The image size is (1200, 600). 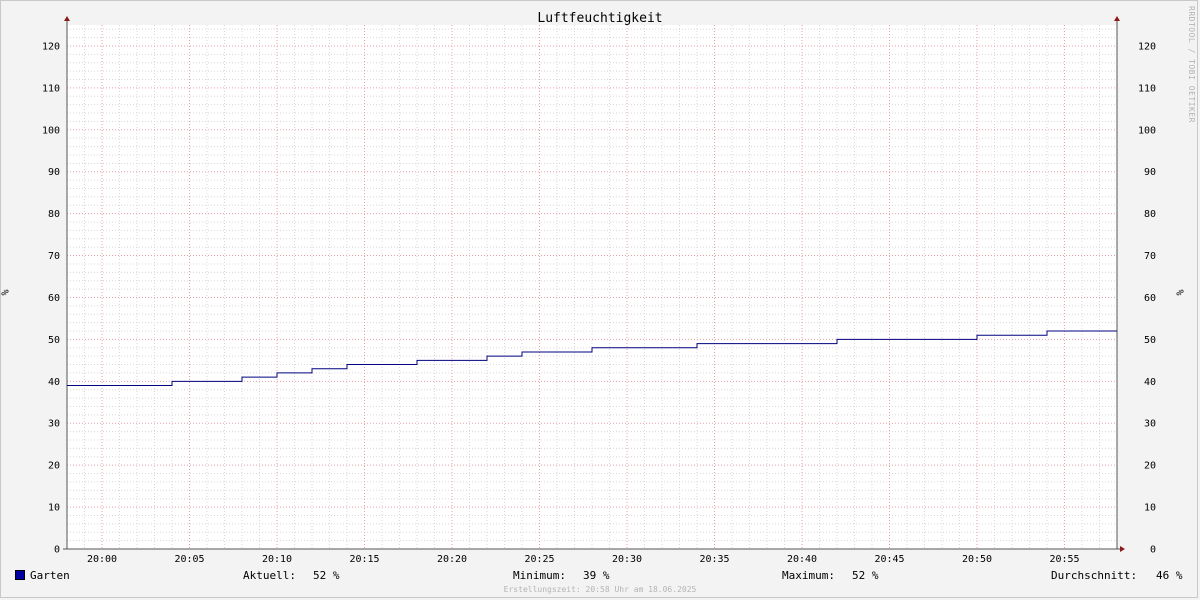 What do you see at coordinates (51, 88) in the screenshot?
I see `y-tick-label-left: 110` at bounding box center [51, 88].